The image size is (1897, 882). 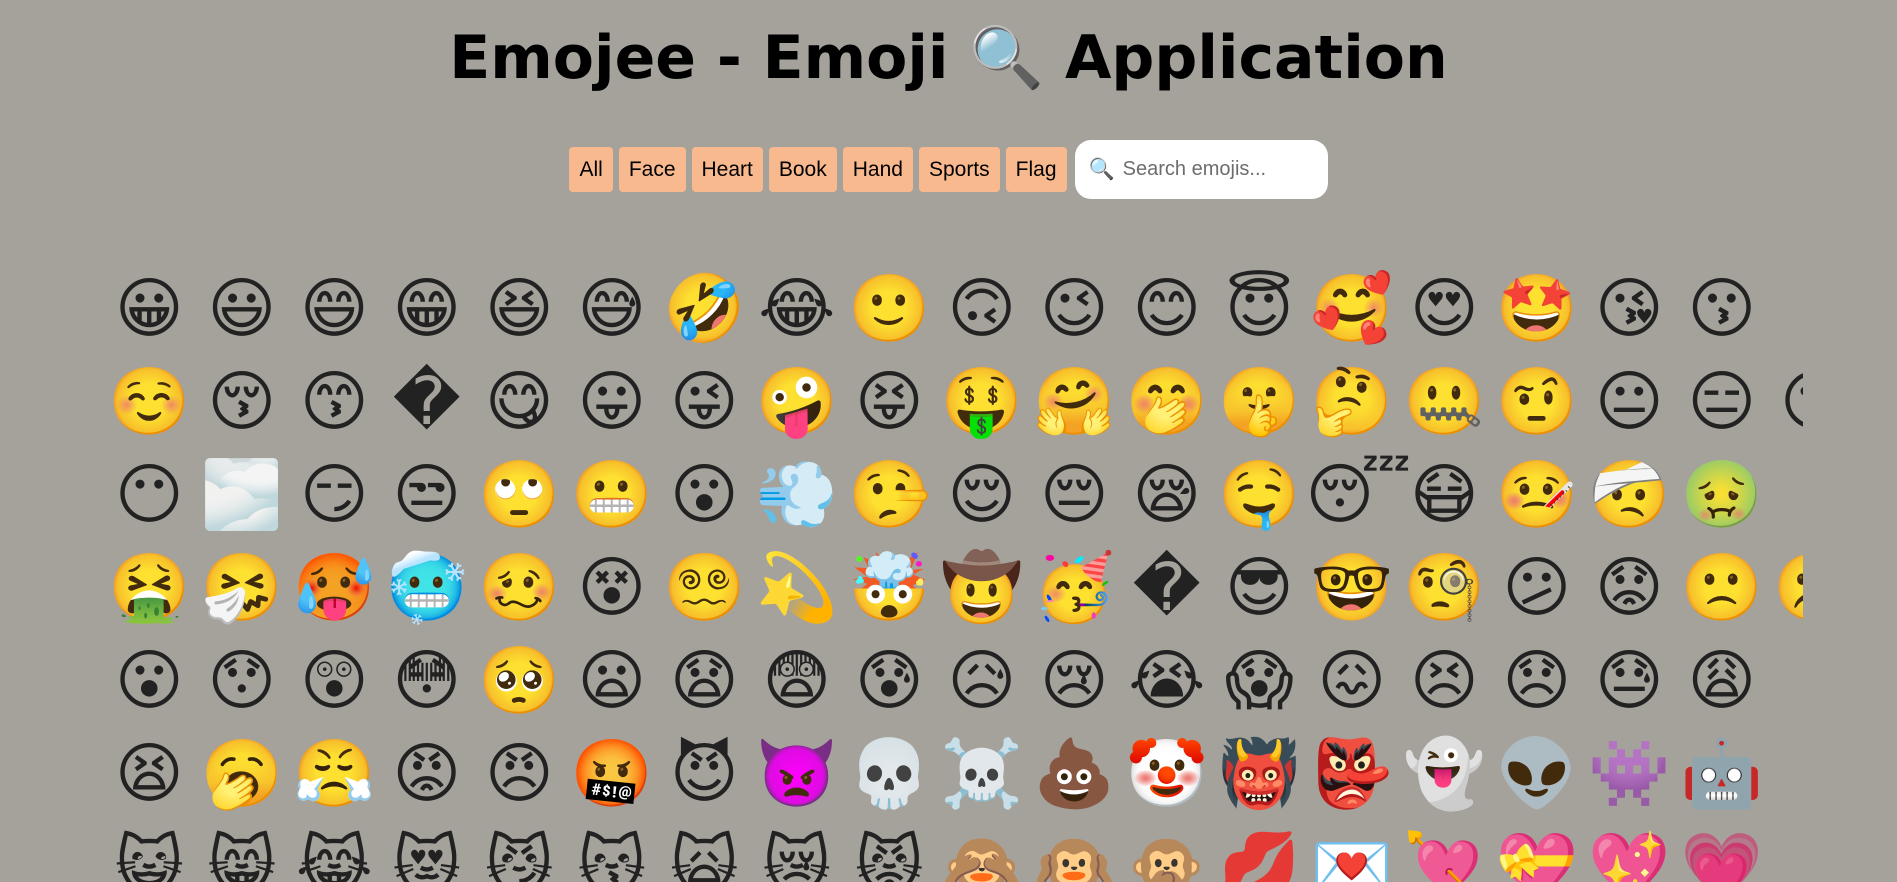 What do you see at coordinates (1359, 494) in the screenshot?
I see `emoji-item: 😴` at bounding box center [1359, 494].